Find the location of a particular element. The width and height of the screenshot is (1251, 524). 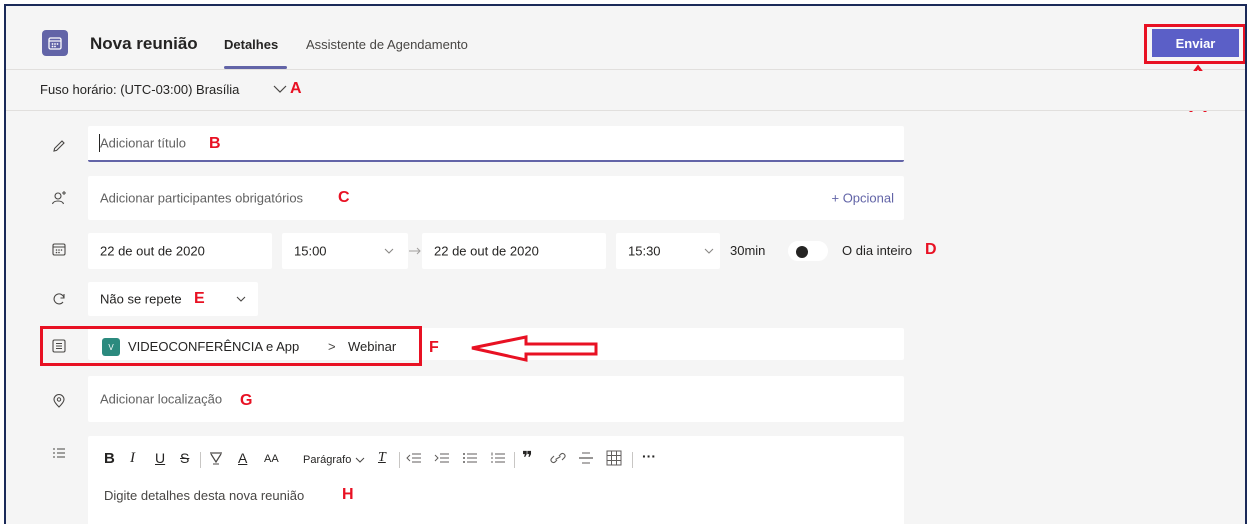

optional-attendees-link: + Opcional is located at coordinates (862, 198).